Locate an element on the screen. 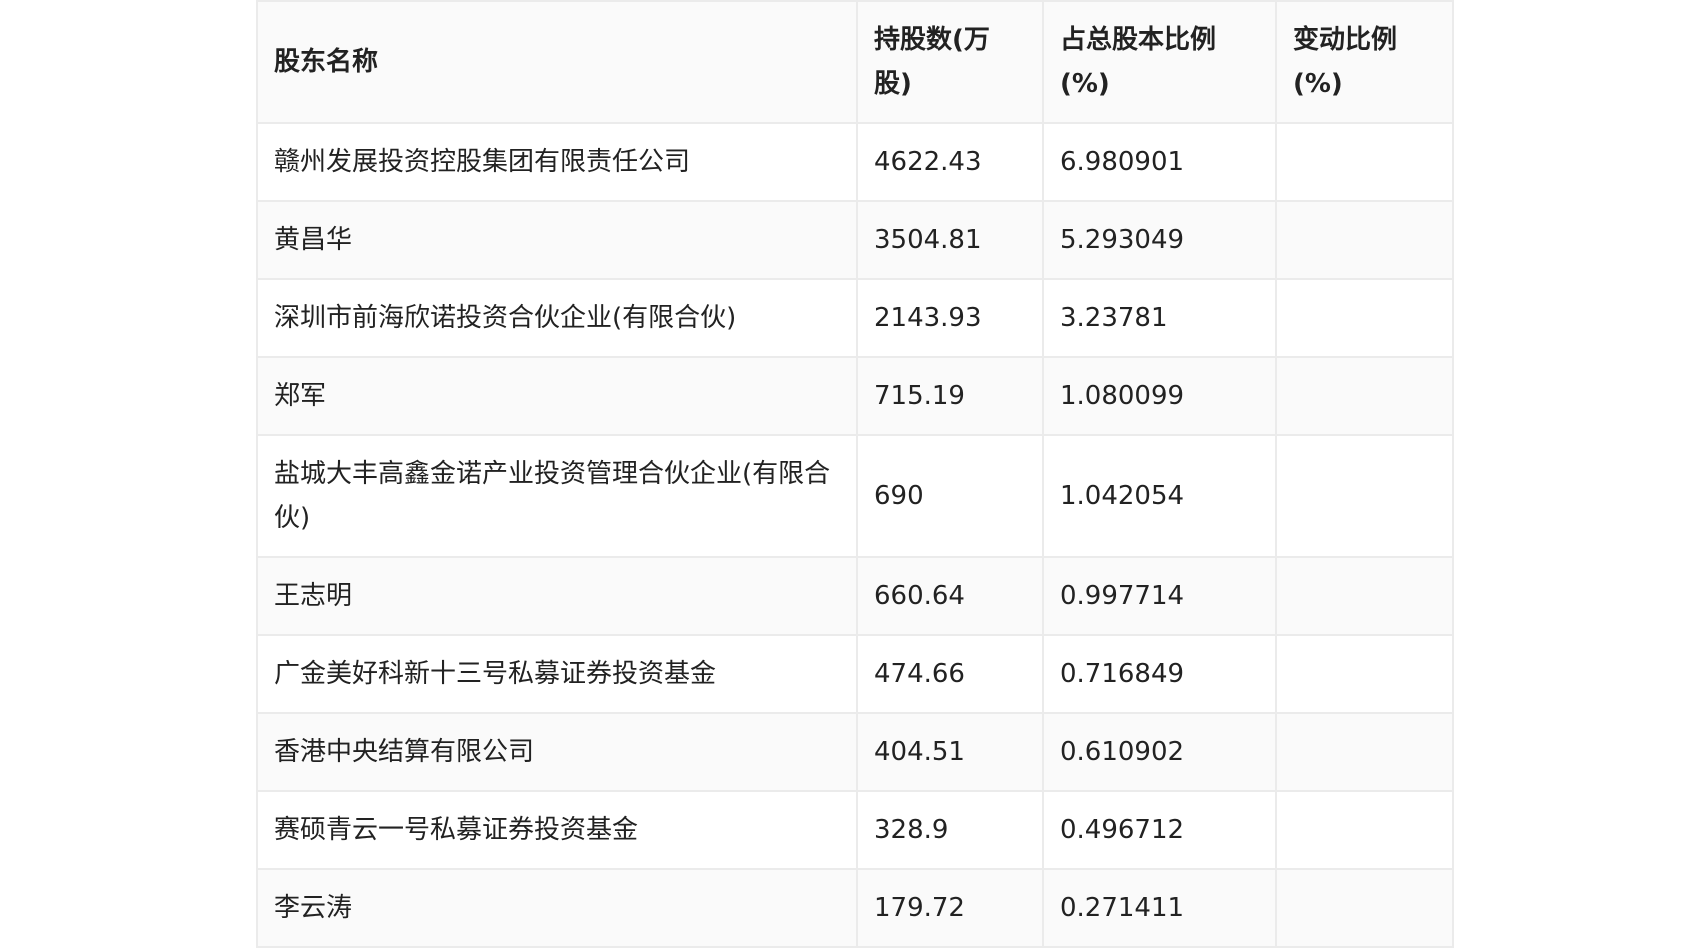 The width and height of the screenshot is (1700, 948). cell-share-percentage: 6.980901 is located at coordinates (1159, 162).